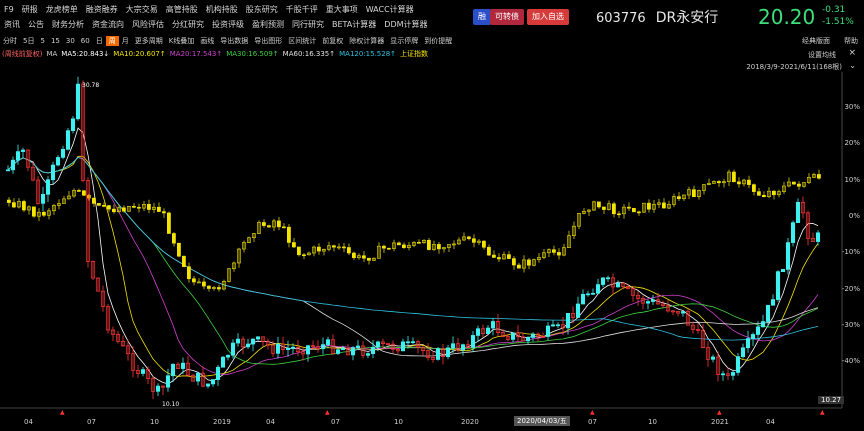 This screenshot has width=864, height=431. What do you see at coordinates (270, 422) in the screenshot?
I see `x-tick-label: 04` at bounding box center [270, 422].